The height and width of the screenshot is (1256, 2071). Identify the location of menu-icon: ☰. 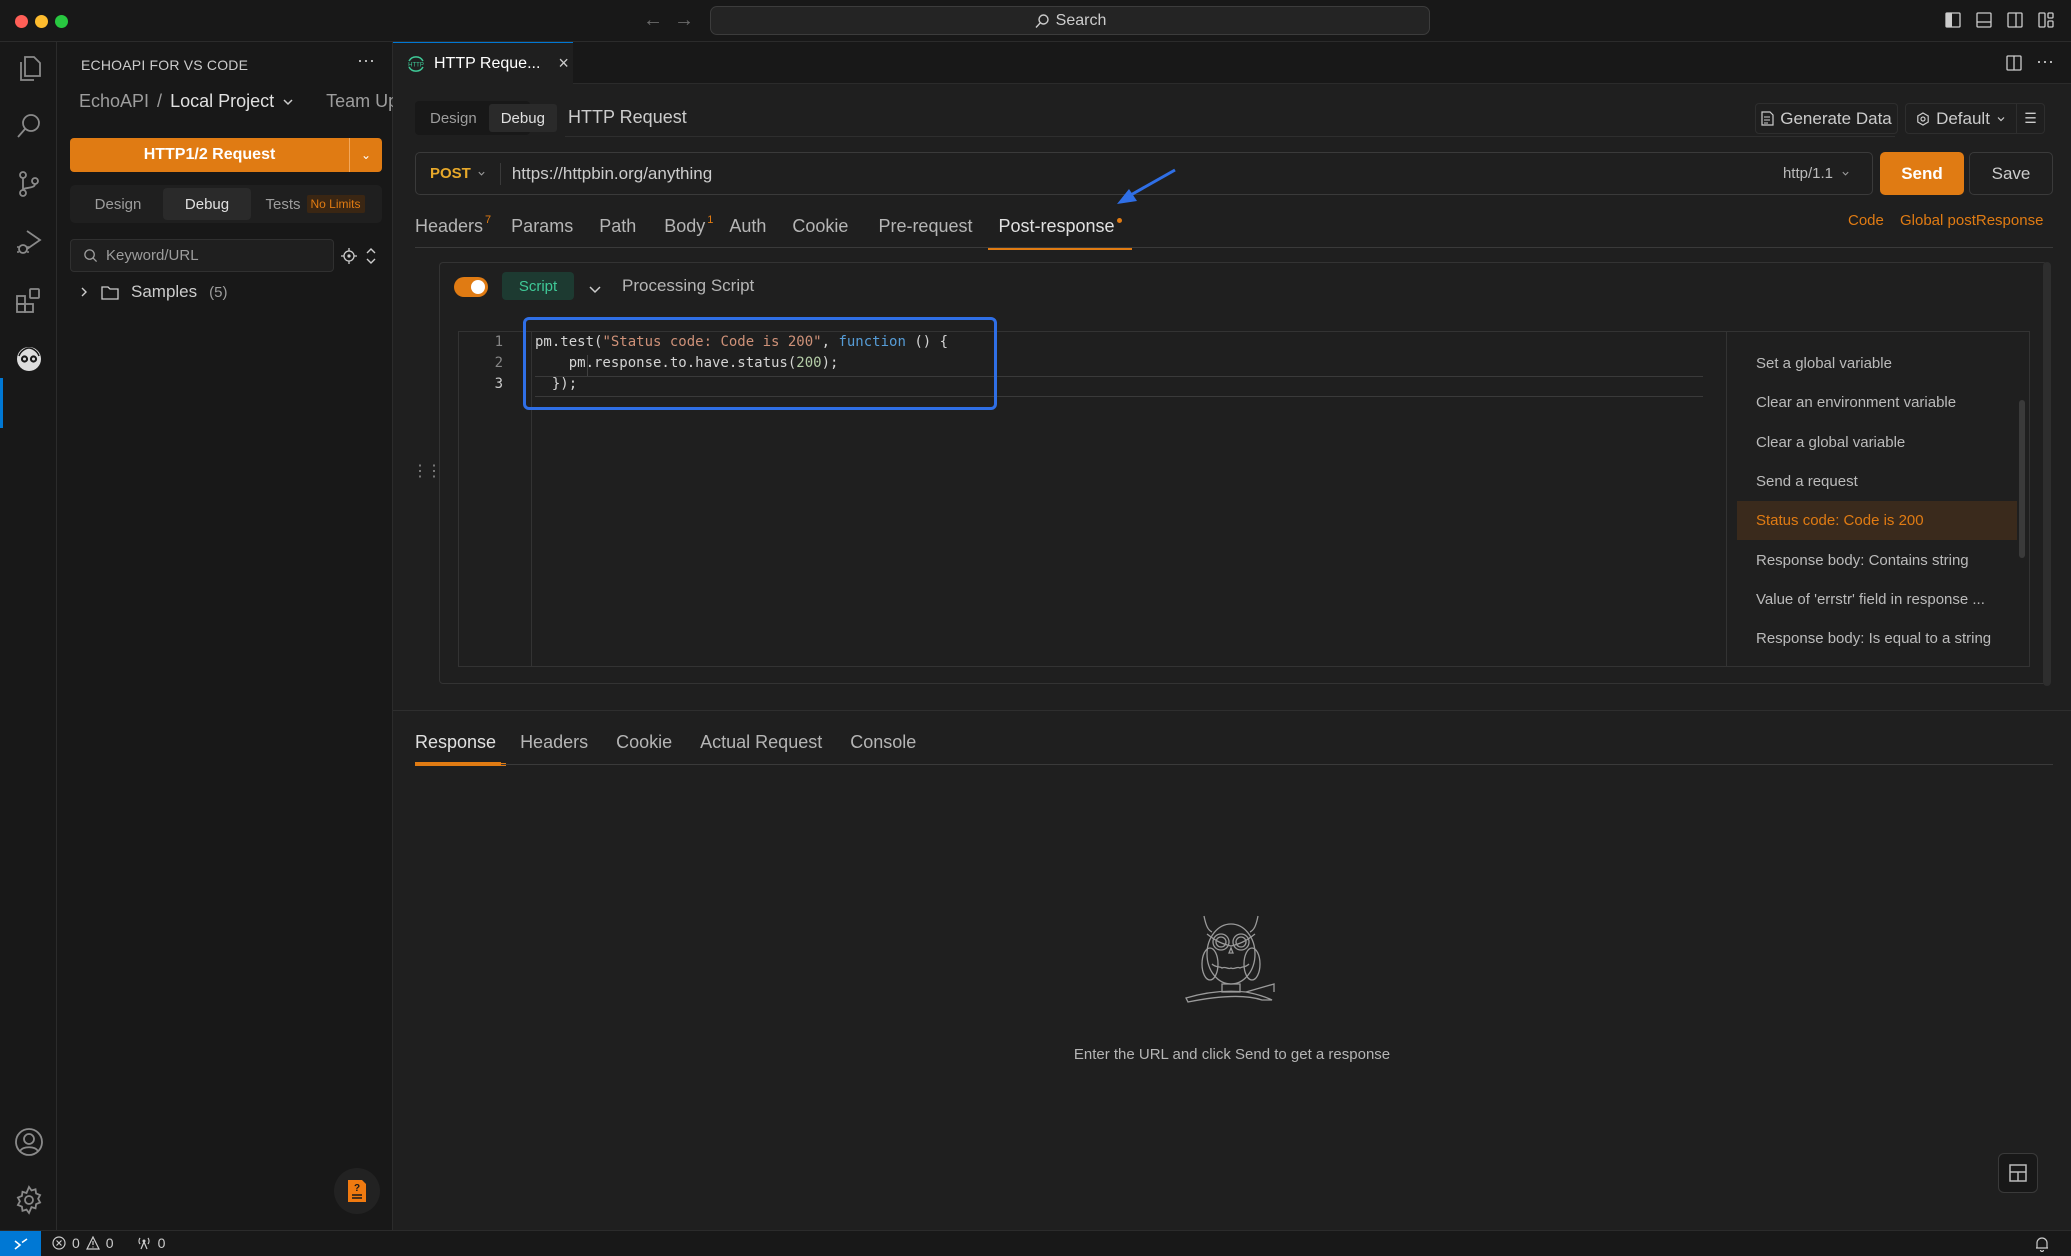
(2030, 118).